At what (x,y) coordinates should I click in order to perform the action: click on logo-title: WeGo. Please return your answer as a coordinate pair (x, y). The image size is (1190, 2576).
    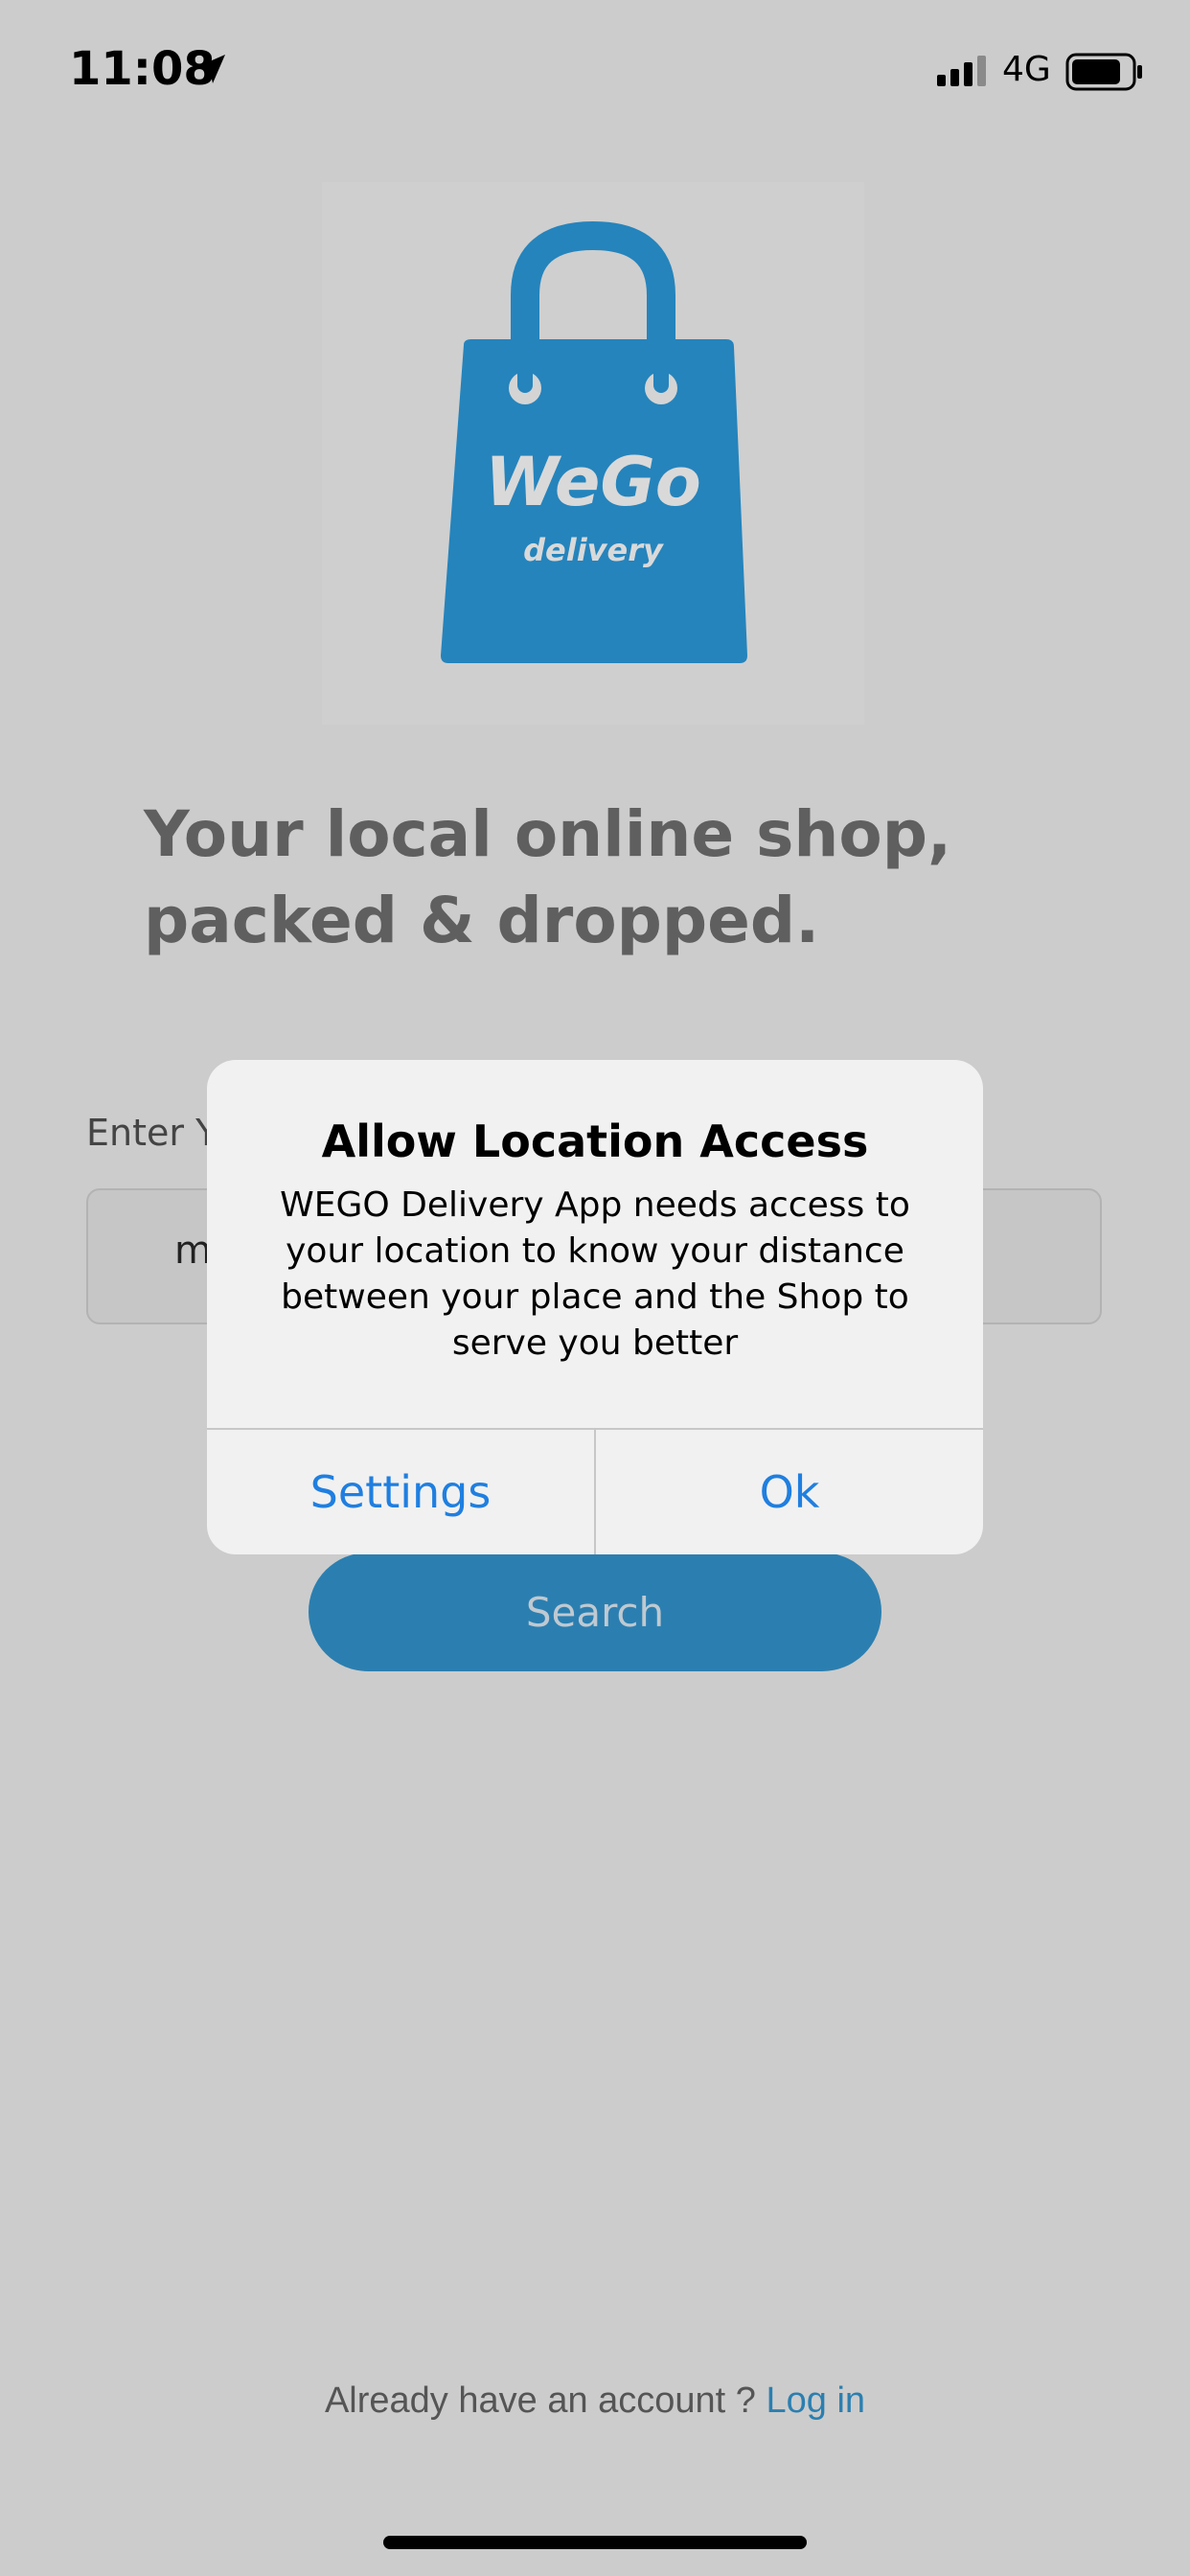
    Looking at the image, I should click on (593, 482).